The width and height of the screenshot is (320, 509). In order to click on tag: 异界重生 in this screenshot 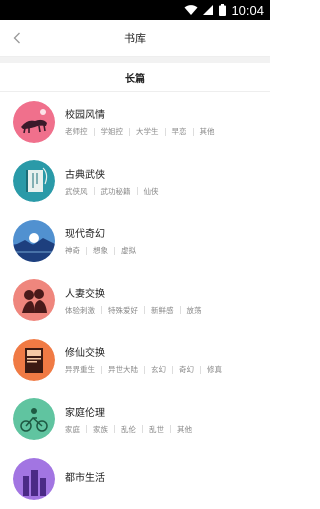, I will do `click(80, 369)`.